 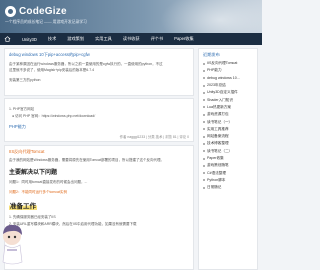 What do you see at coordinates (46, 22) in the screenshot?
I see `site-tagline: 一个程序员的成长笔记 —— 用游戏开发记录学习` at bounding box center [46, 22].